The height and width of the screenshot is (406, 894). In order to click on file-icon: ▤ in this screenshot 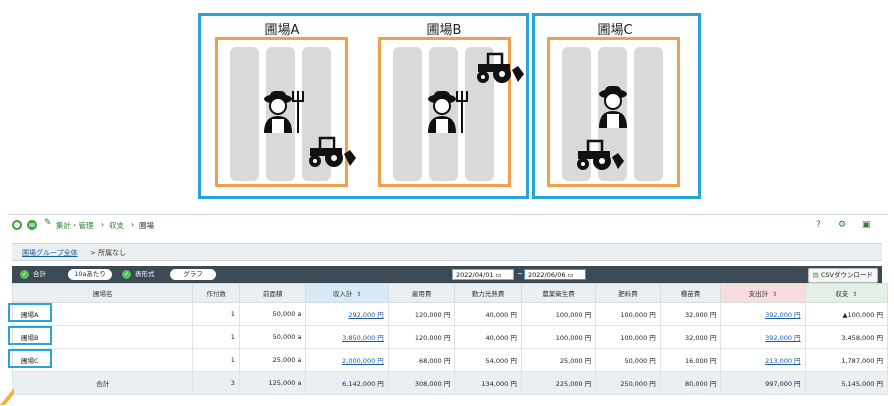, I will do `click(815, 275)`.